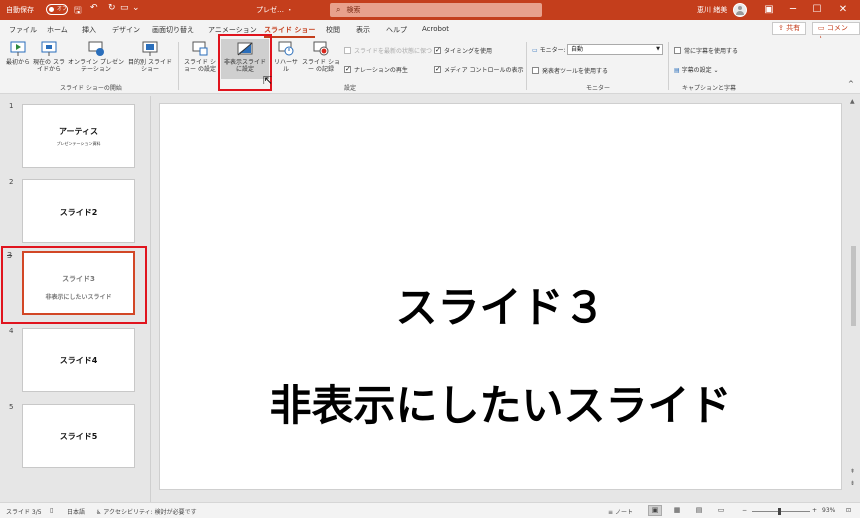 Image resolution: width=860 pixels, height=518 pixels. I want to click on monitor-icon: ▭, so click(536, 50).